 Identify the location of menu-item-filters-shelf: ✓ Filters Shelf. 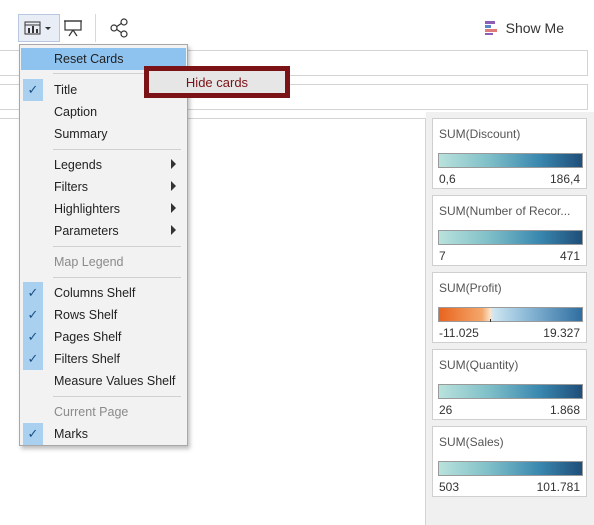
(103, 359).